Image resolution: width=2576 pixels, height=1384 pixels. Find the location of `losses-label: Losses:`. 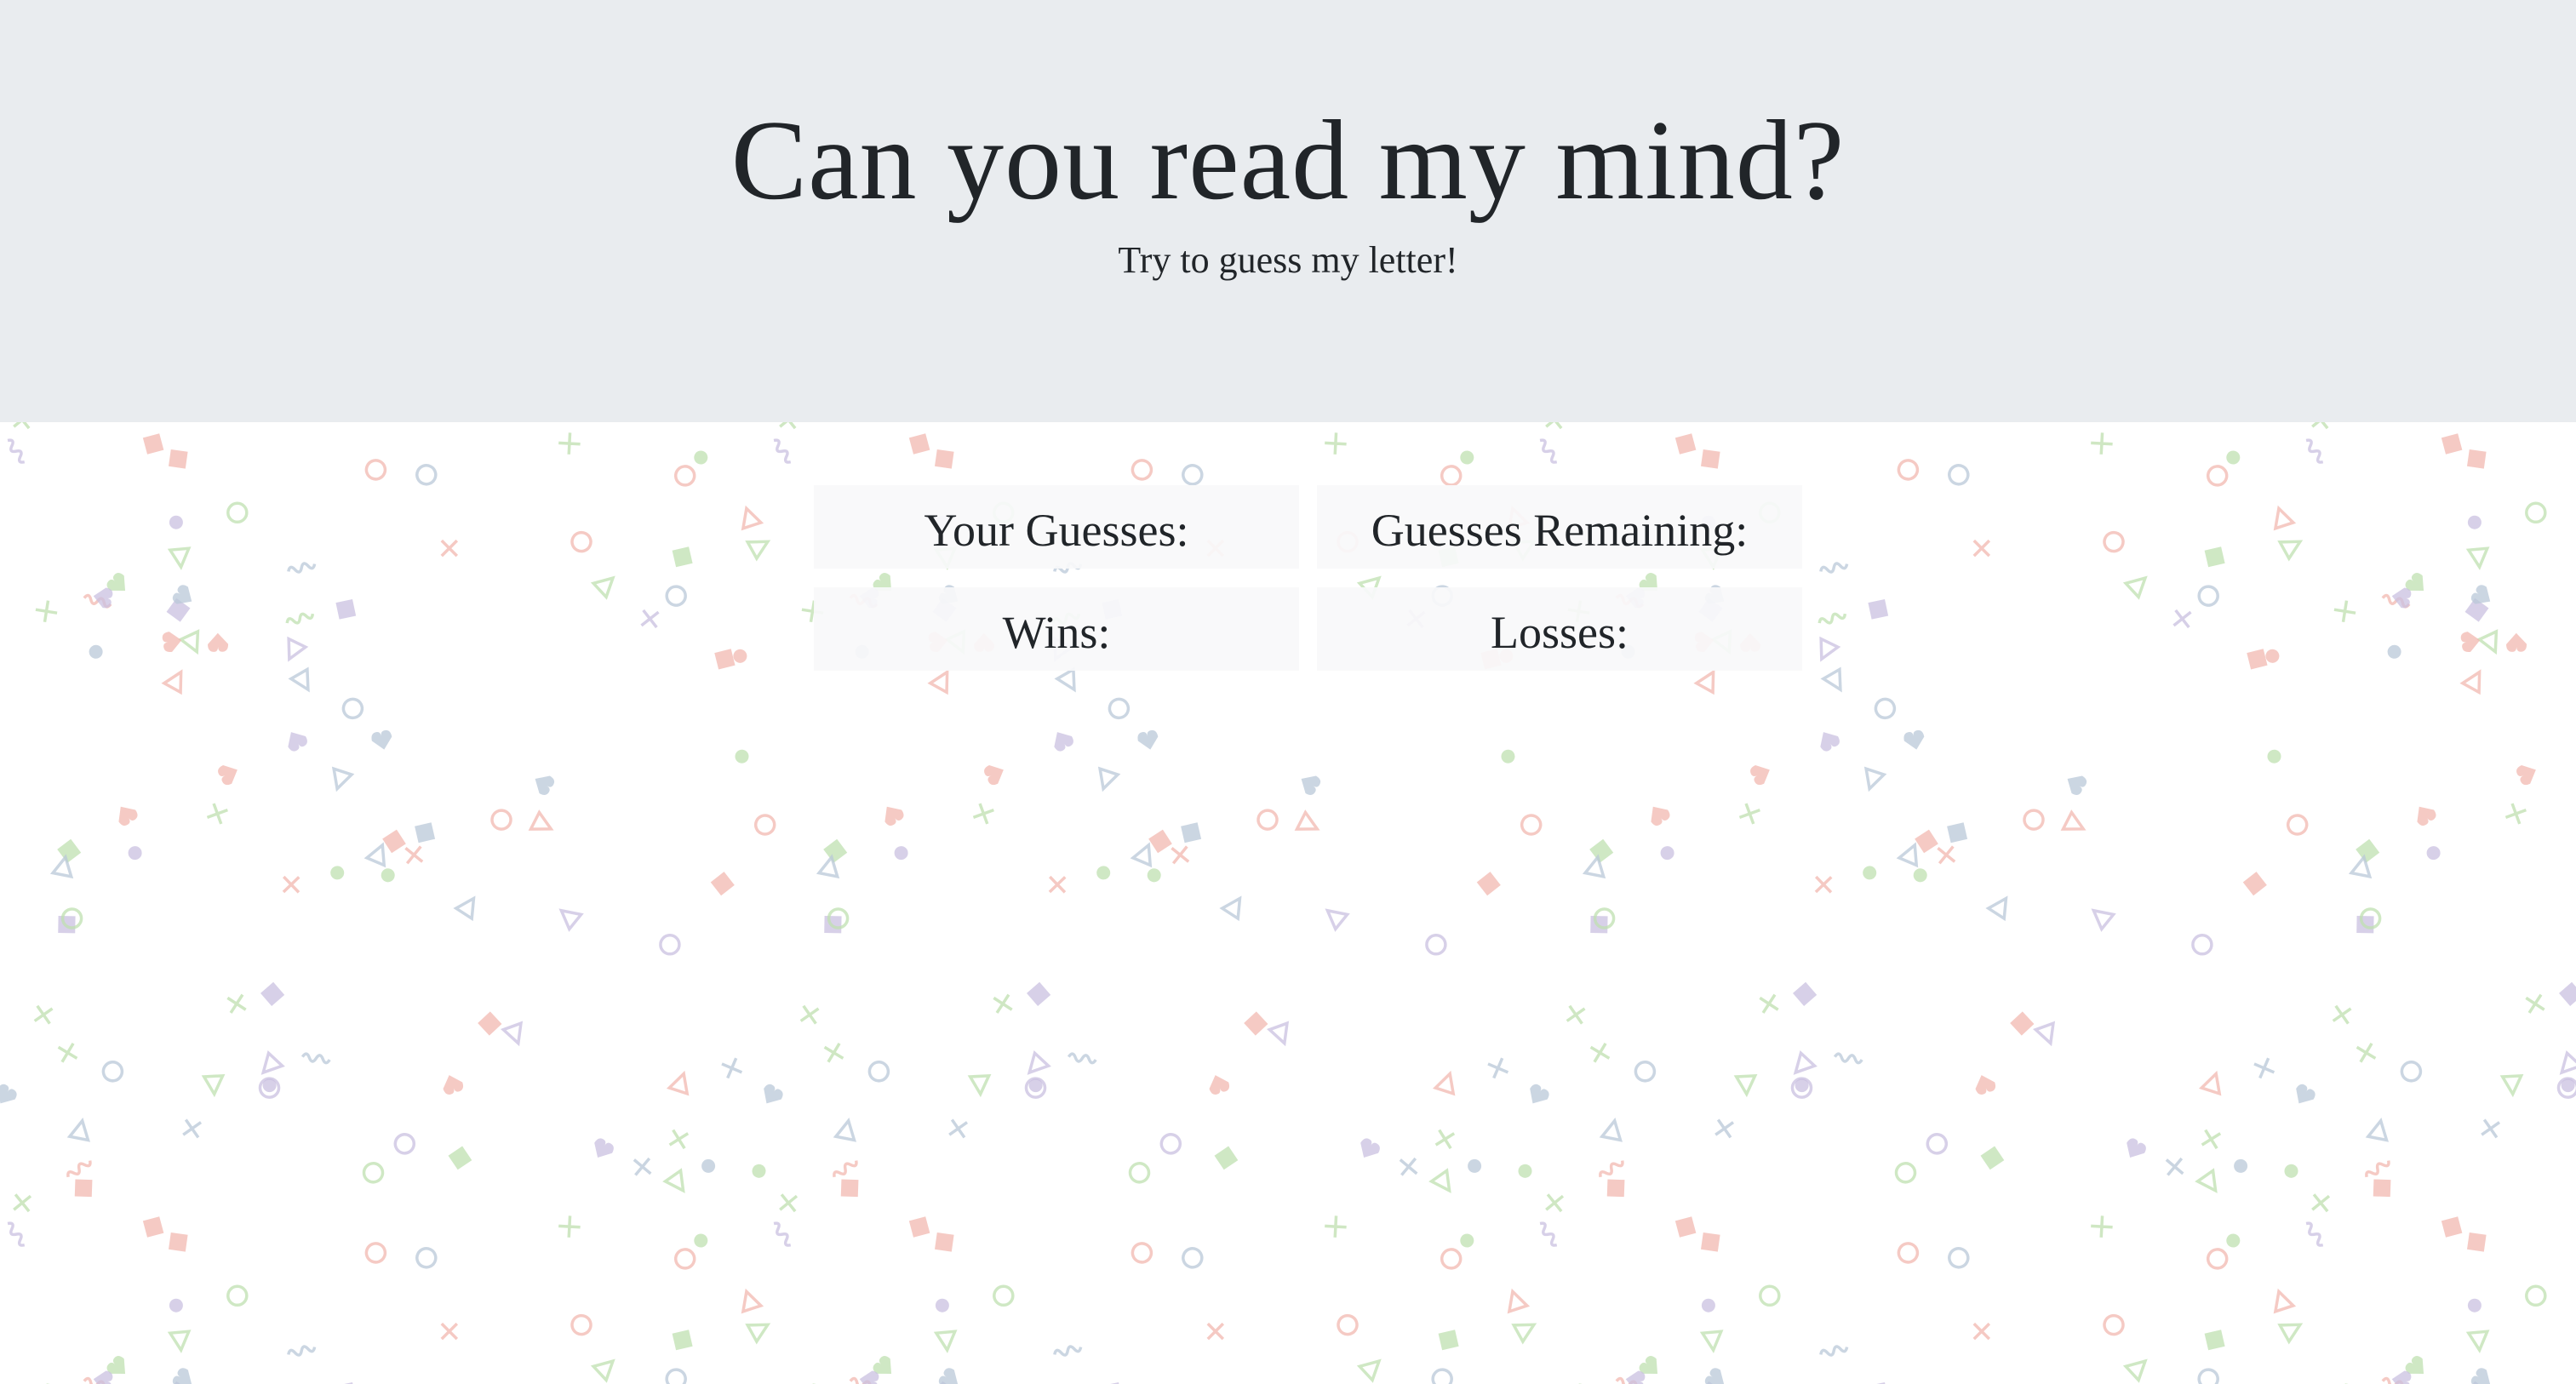

losses-label: Losses: is located at coordinates (1560, 632).